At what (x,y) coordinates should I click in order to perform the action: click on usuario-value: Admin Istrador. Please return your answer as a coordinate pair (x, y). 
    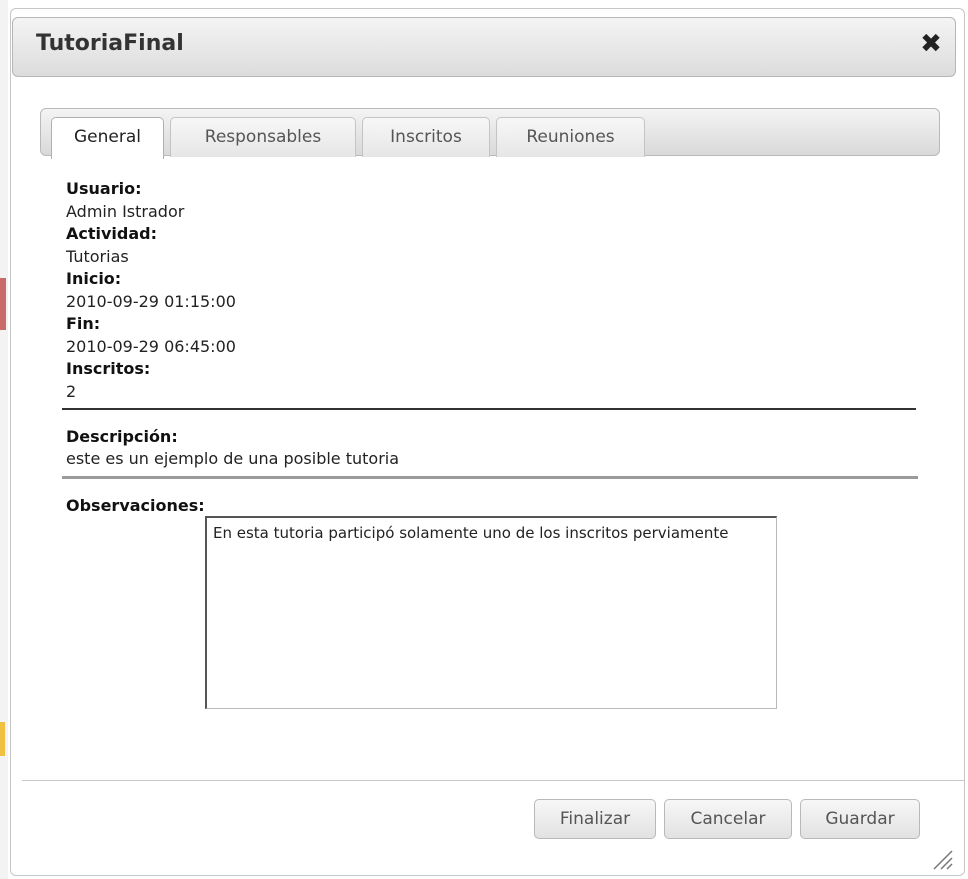
    Looking at the image, I should click on (125, 211).